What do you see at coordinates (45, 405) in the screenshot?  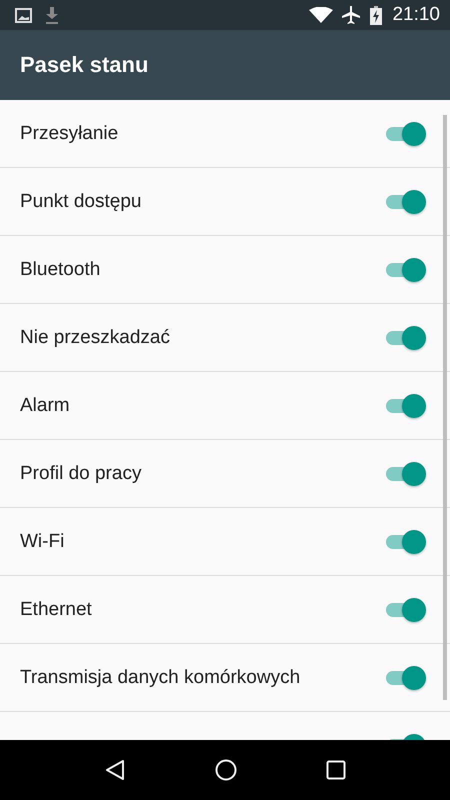 I see `setting-label: Alarm` at bounding box center [45, 405].